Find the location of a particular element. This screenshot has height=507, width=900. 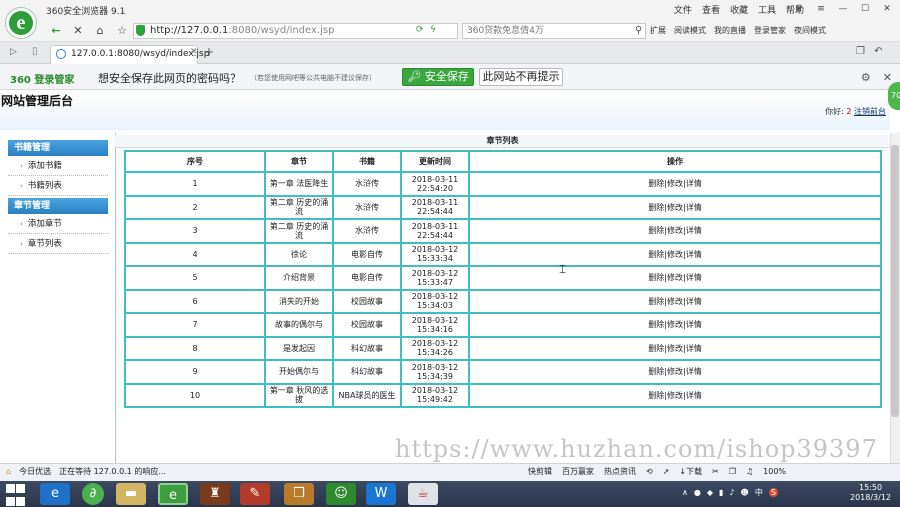

logout-link: 注销前台 is located at coordinates (870, 111).